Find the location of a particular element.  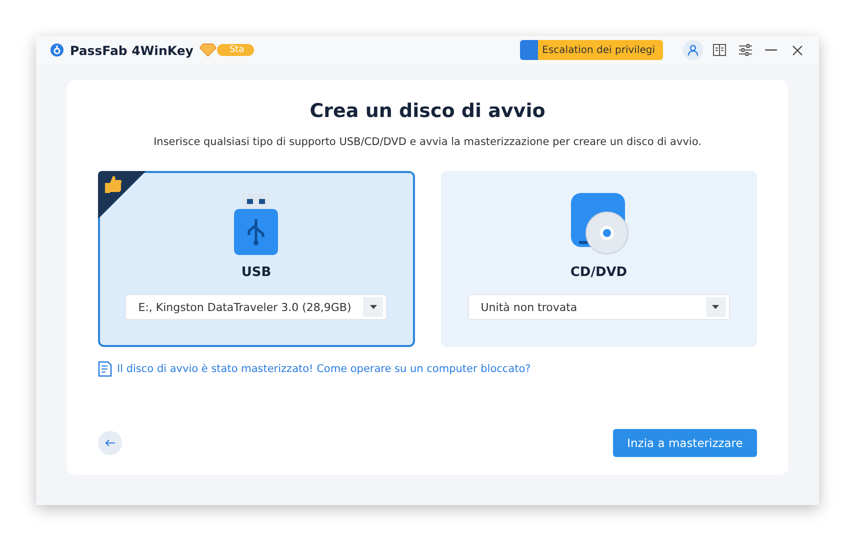

back-button is located at coordinates (110, 443).